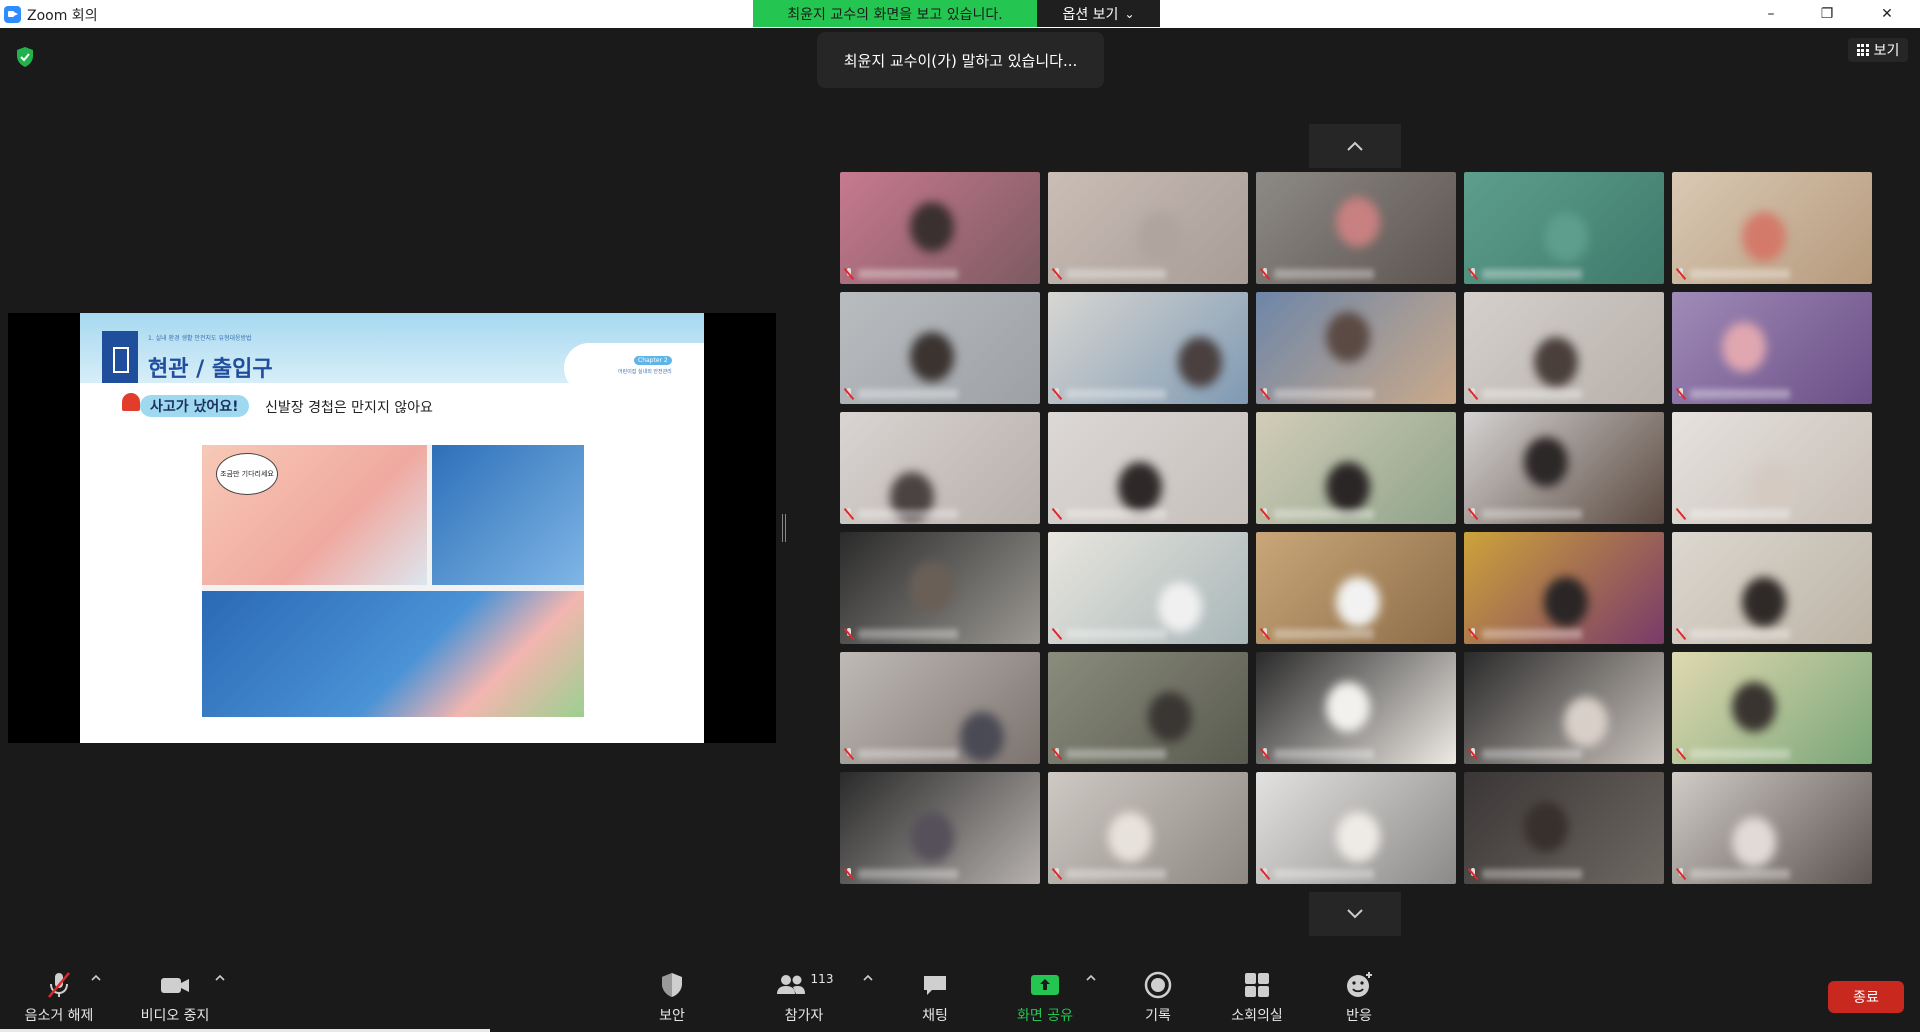 The height and width of the screenshot is (1032, 1920). I want to click on record-icon, so click(1158, 985).